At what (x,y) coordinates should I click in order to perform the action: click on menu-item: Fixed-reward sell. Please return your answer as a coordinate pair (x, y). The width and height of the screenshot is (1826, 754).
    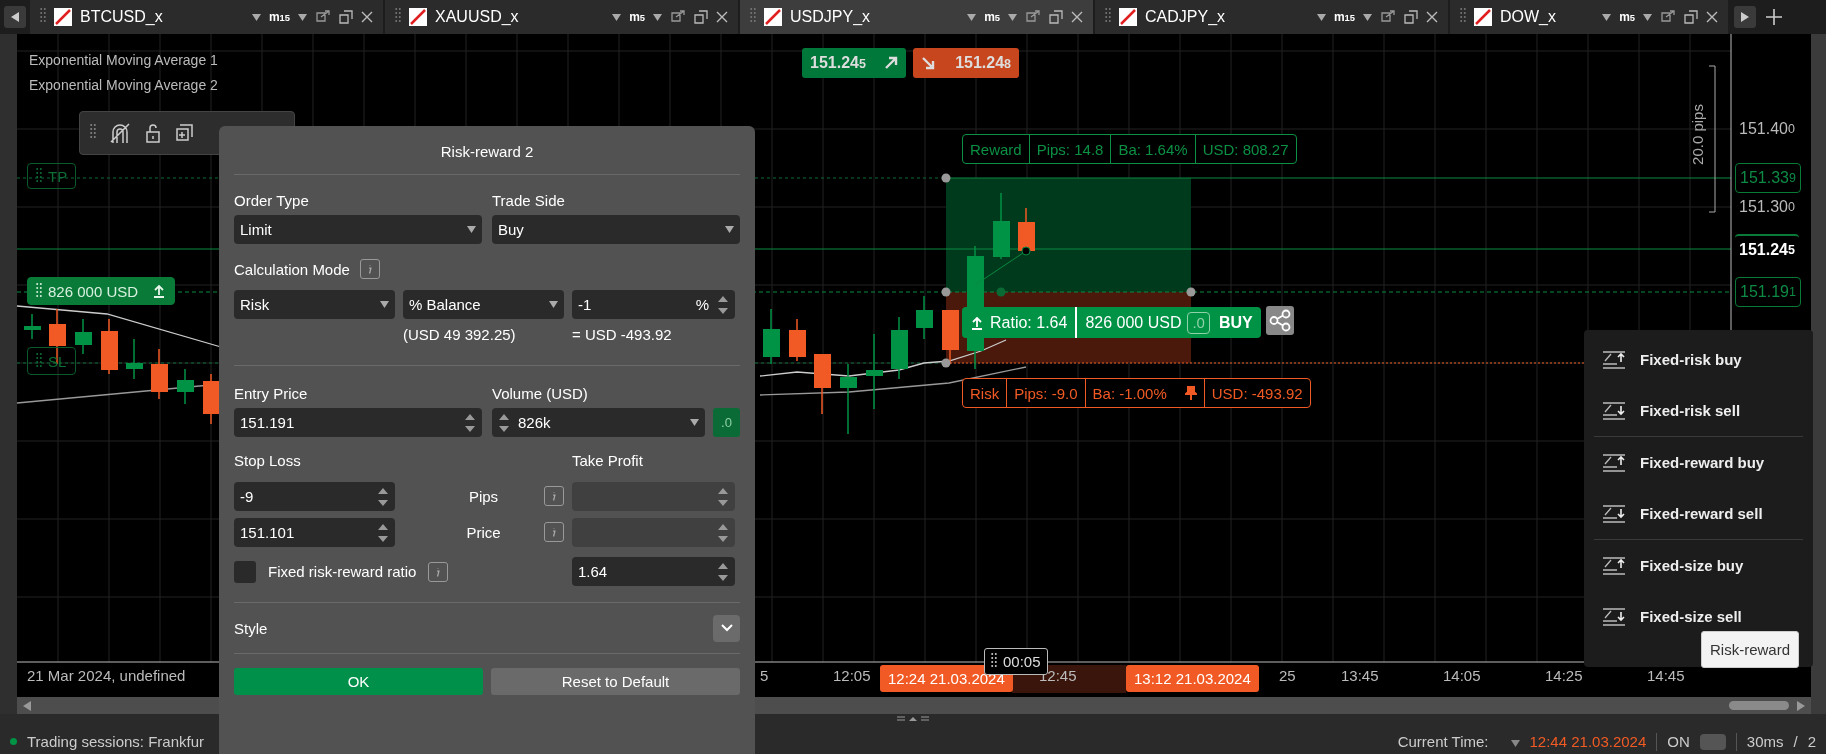
    Looking at the image, I should click on (1698, 513).